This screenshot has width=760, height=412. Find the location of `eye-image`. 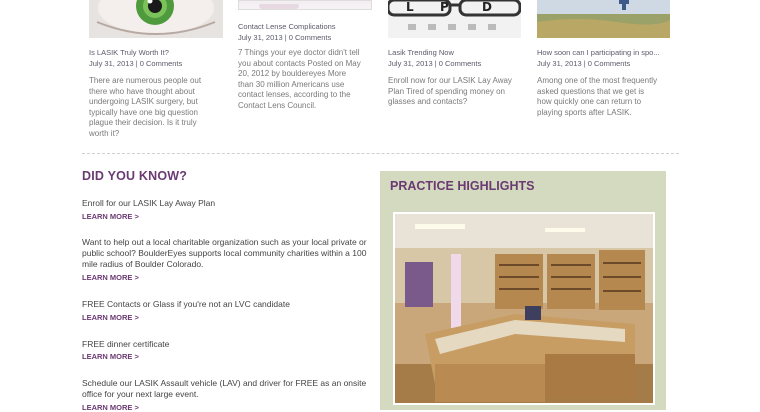

eye-image is located at coordinates (156, 19).